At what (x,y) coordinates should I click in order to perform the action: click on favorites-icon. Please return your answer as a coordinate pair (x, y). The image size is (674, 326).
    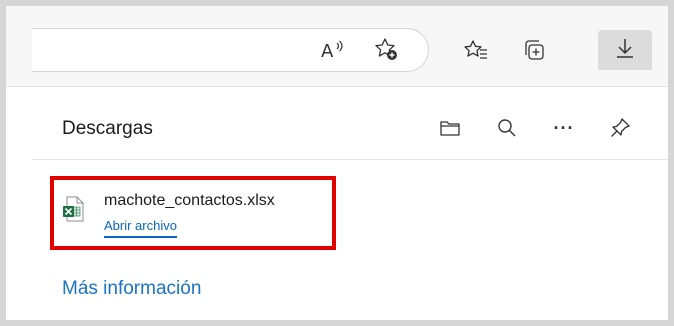
    Looking at the image, I should click on (476, 50).